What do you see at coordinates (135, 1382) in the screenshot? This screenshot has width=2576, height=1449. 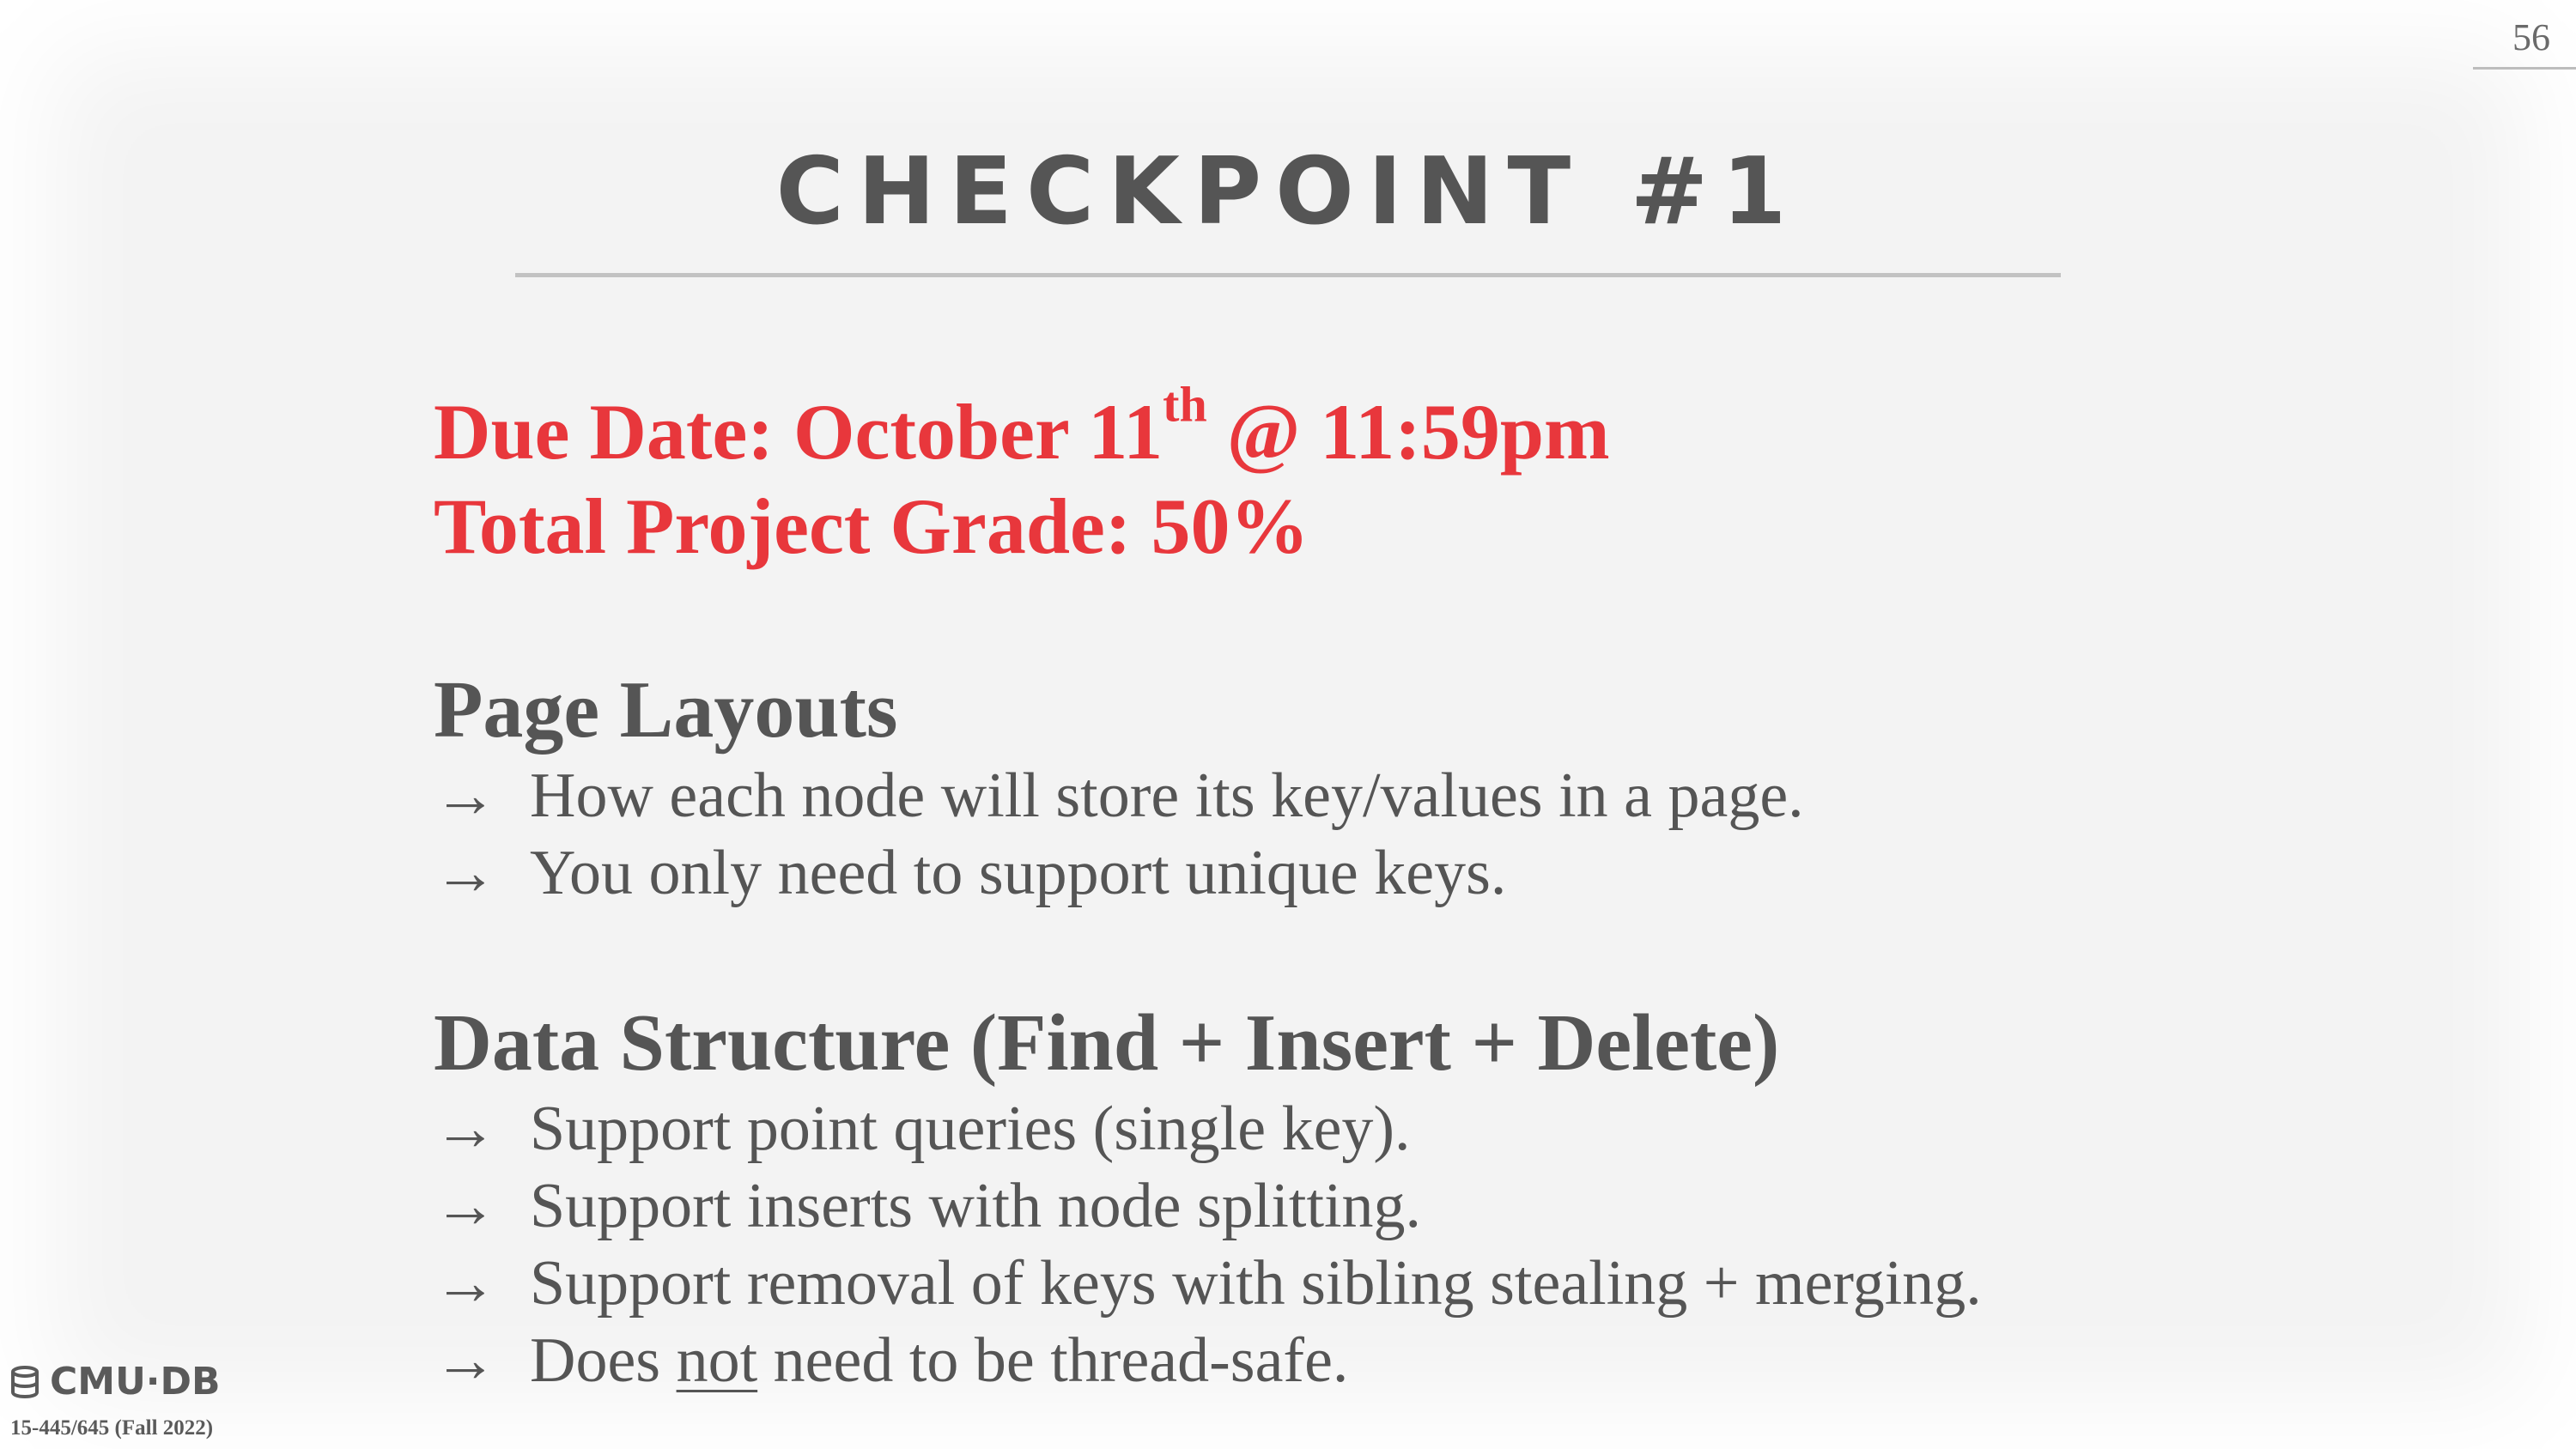 I see `logo-text: CMU·DB` at bounding box center [135, 1382].